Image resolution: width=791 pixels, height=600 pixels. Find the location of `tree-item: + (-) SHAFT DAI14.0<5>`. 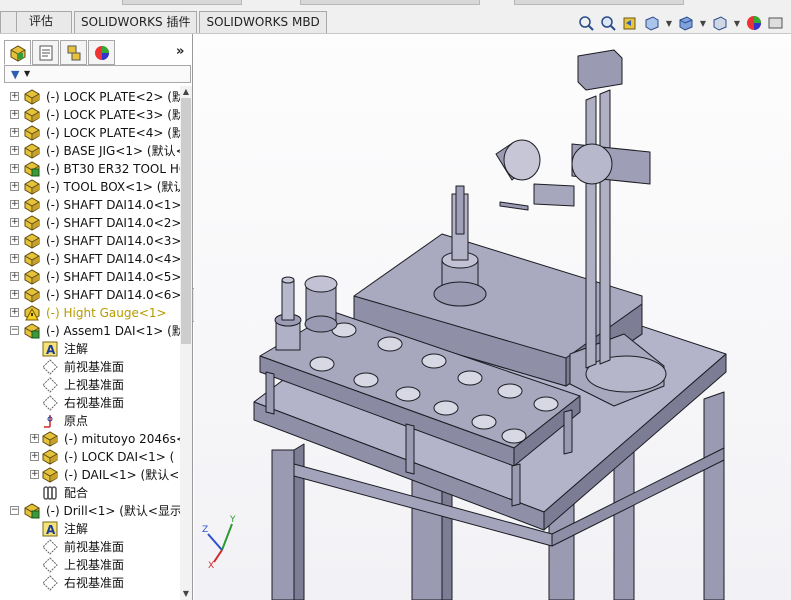

tree-item: + (-) SHAFT DAI14.0<5> is located at coordinates (90, 277).